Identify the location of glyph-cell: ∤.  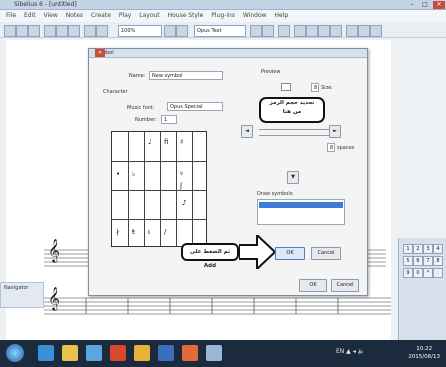
(118, 232).